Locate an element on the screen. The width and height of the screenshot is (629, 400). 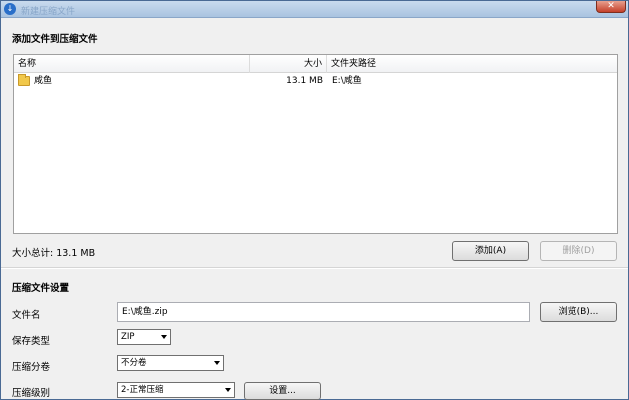
list-header: 名称 大小 文件夹路径 is located at coordinates (315, 64).